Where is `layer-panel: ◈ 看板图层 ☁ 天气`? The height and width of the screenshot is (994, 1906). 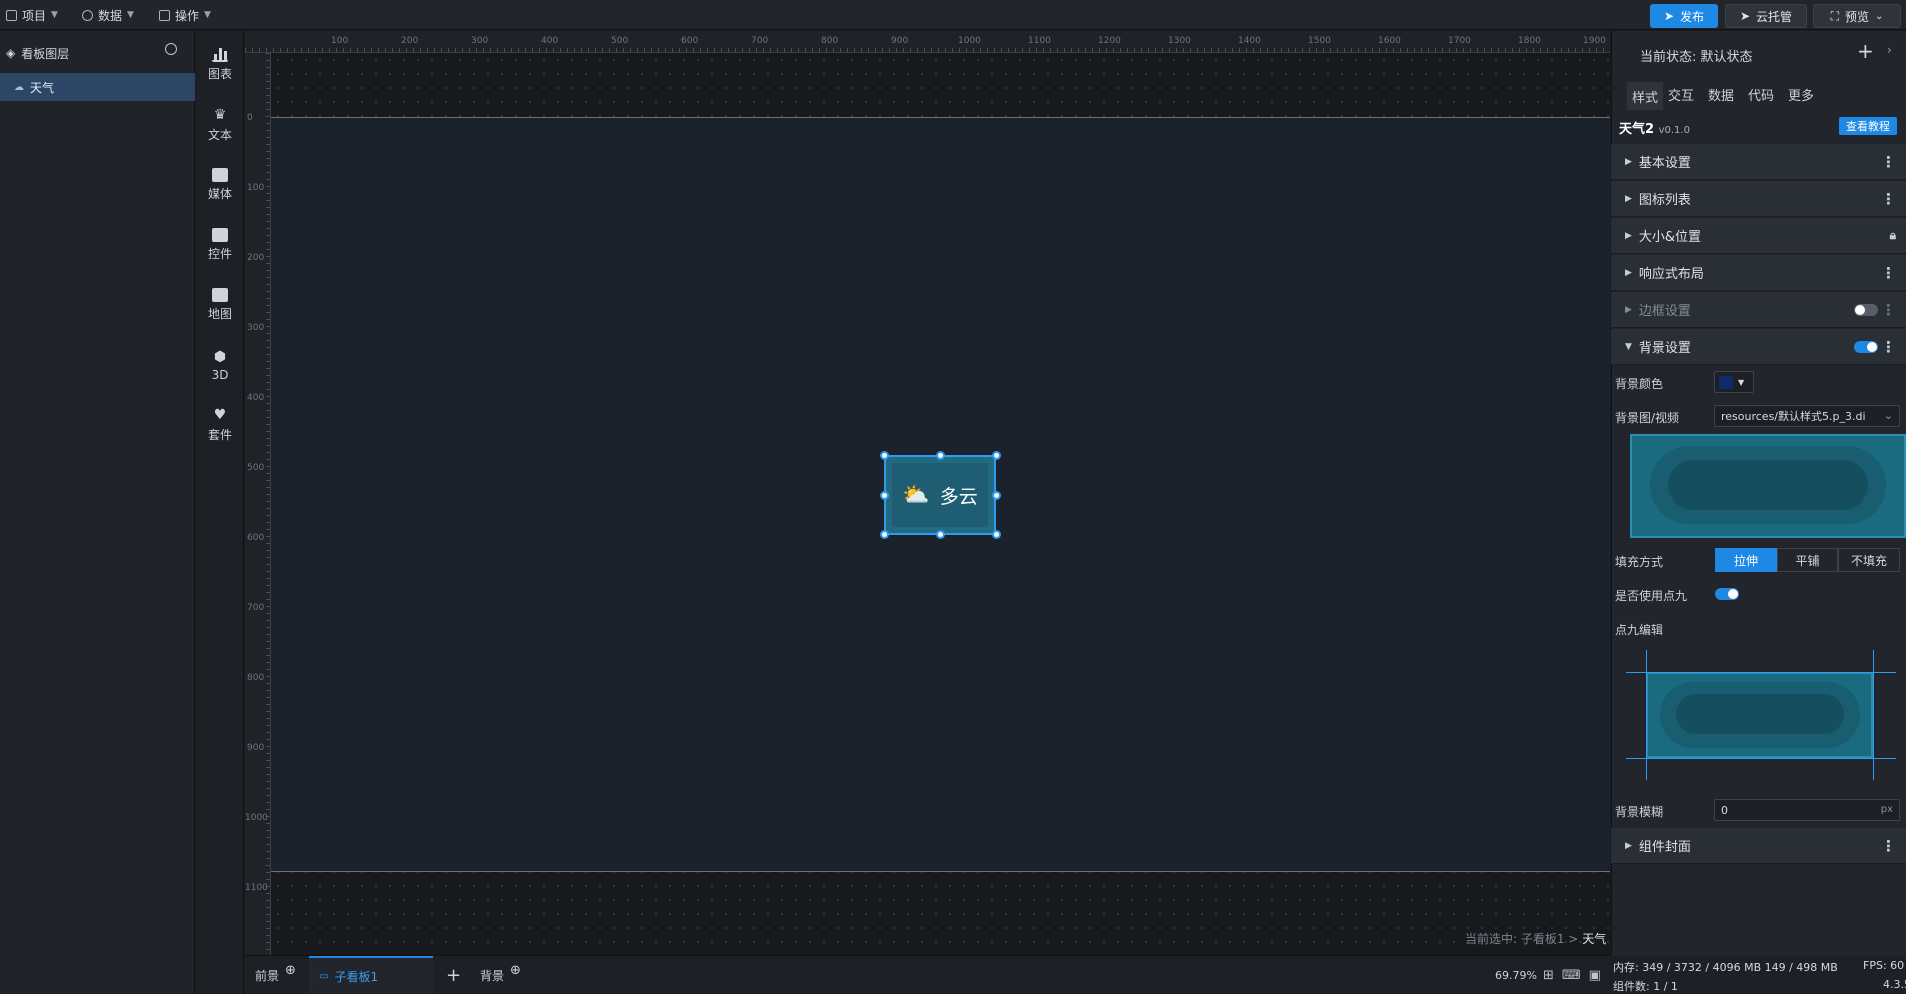 layer-panel: ◈ 看板图层 ☁ 天气 is located at coordinates (97, 512).